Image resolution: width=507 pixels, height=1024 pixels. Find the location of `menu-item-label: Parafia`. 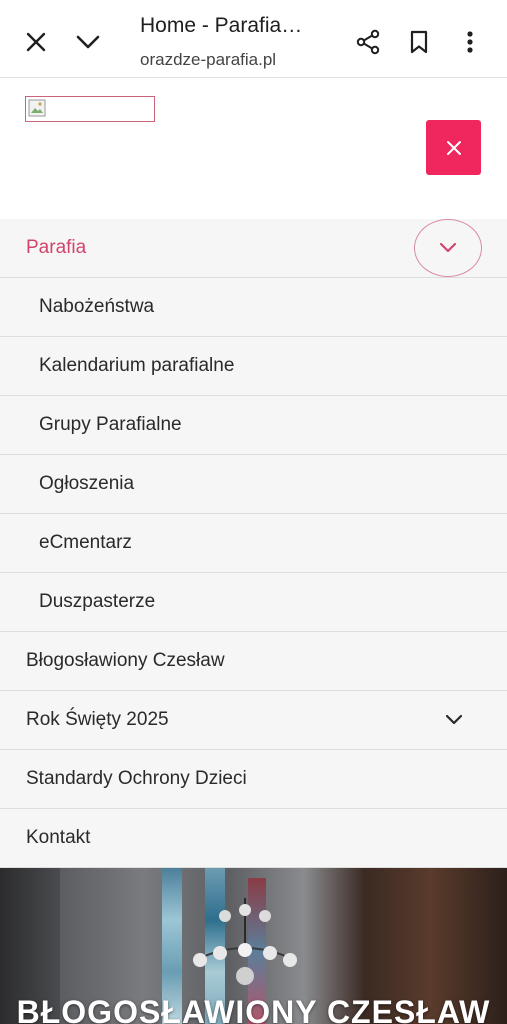

menu-item-label: Parafia is located at coordinates (56, 247).